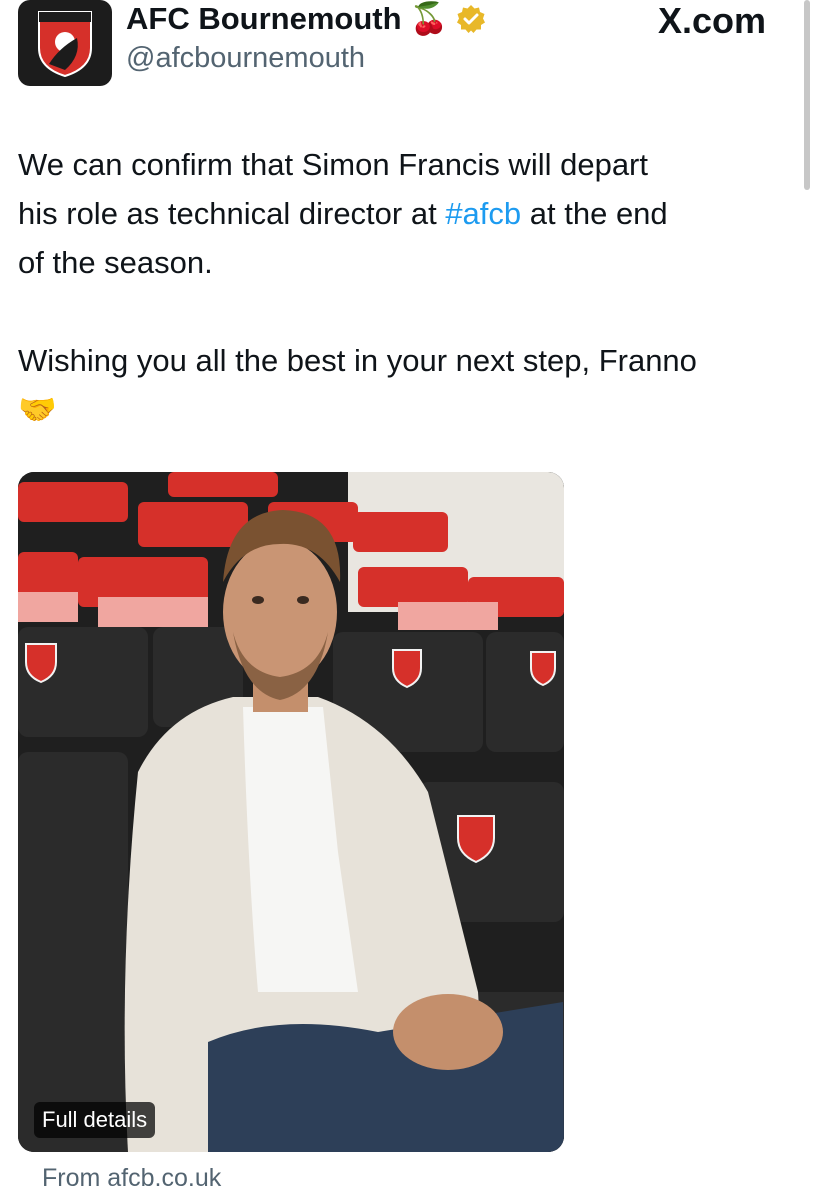 The height and width of the screenshot is (1200, 816). What do you see at coordinates (594, 213) in the screenshot?
I see `tweet-line-2-end: at the end` at bounding box center [594, 213].